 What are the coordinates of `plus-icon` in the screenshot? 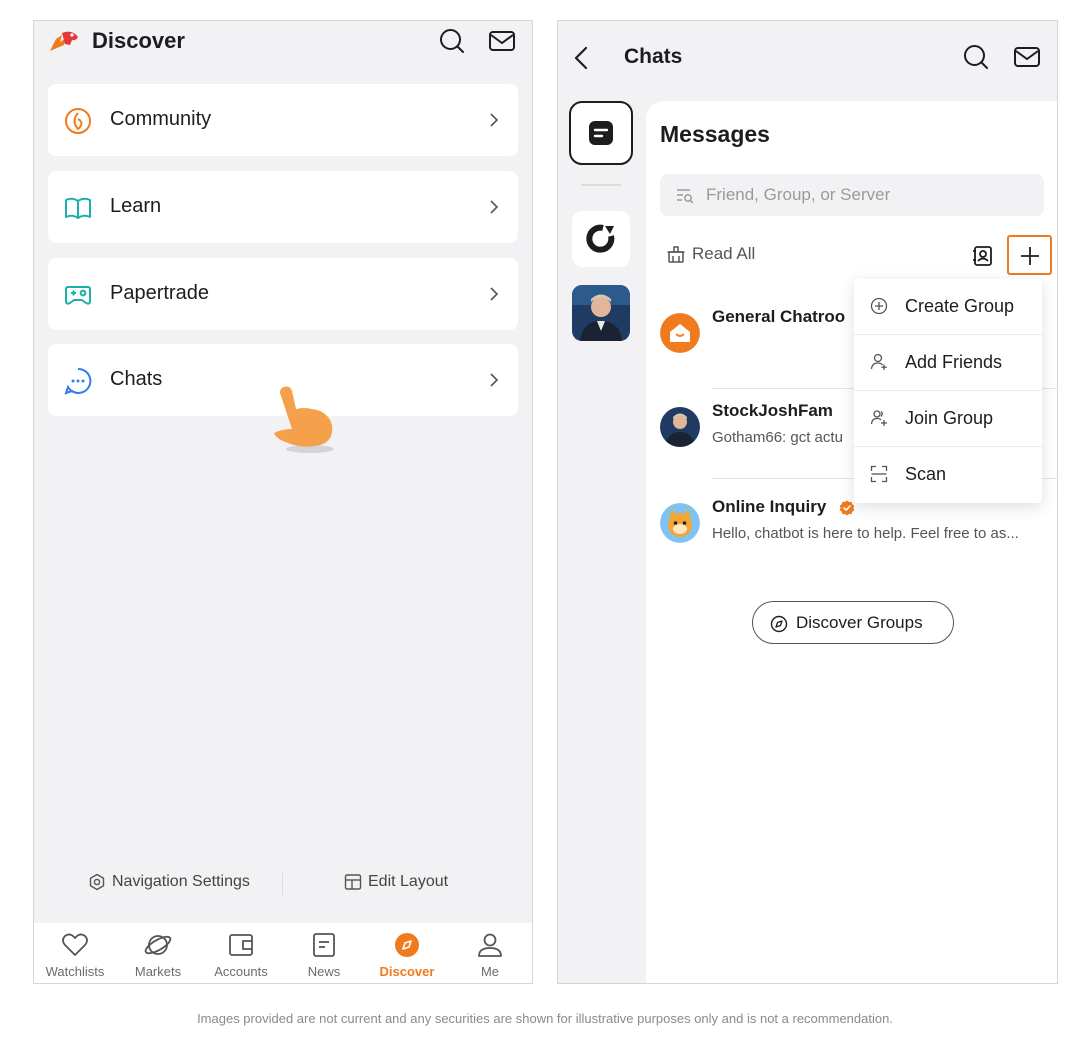 It's located at (1030, 256).